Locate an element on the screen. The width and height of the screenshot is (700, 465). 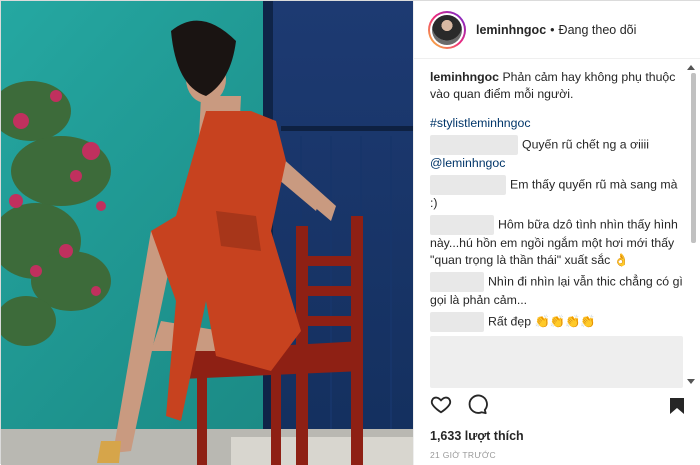
post-header: leminhngoc • Đang theo dõi is located at coordinates (557, 30).